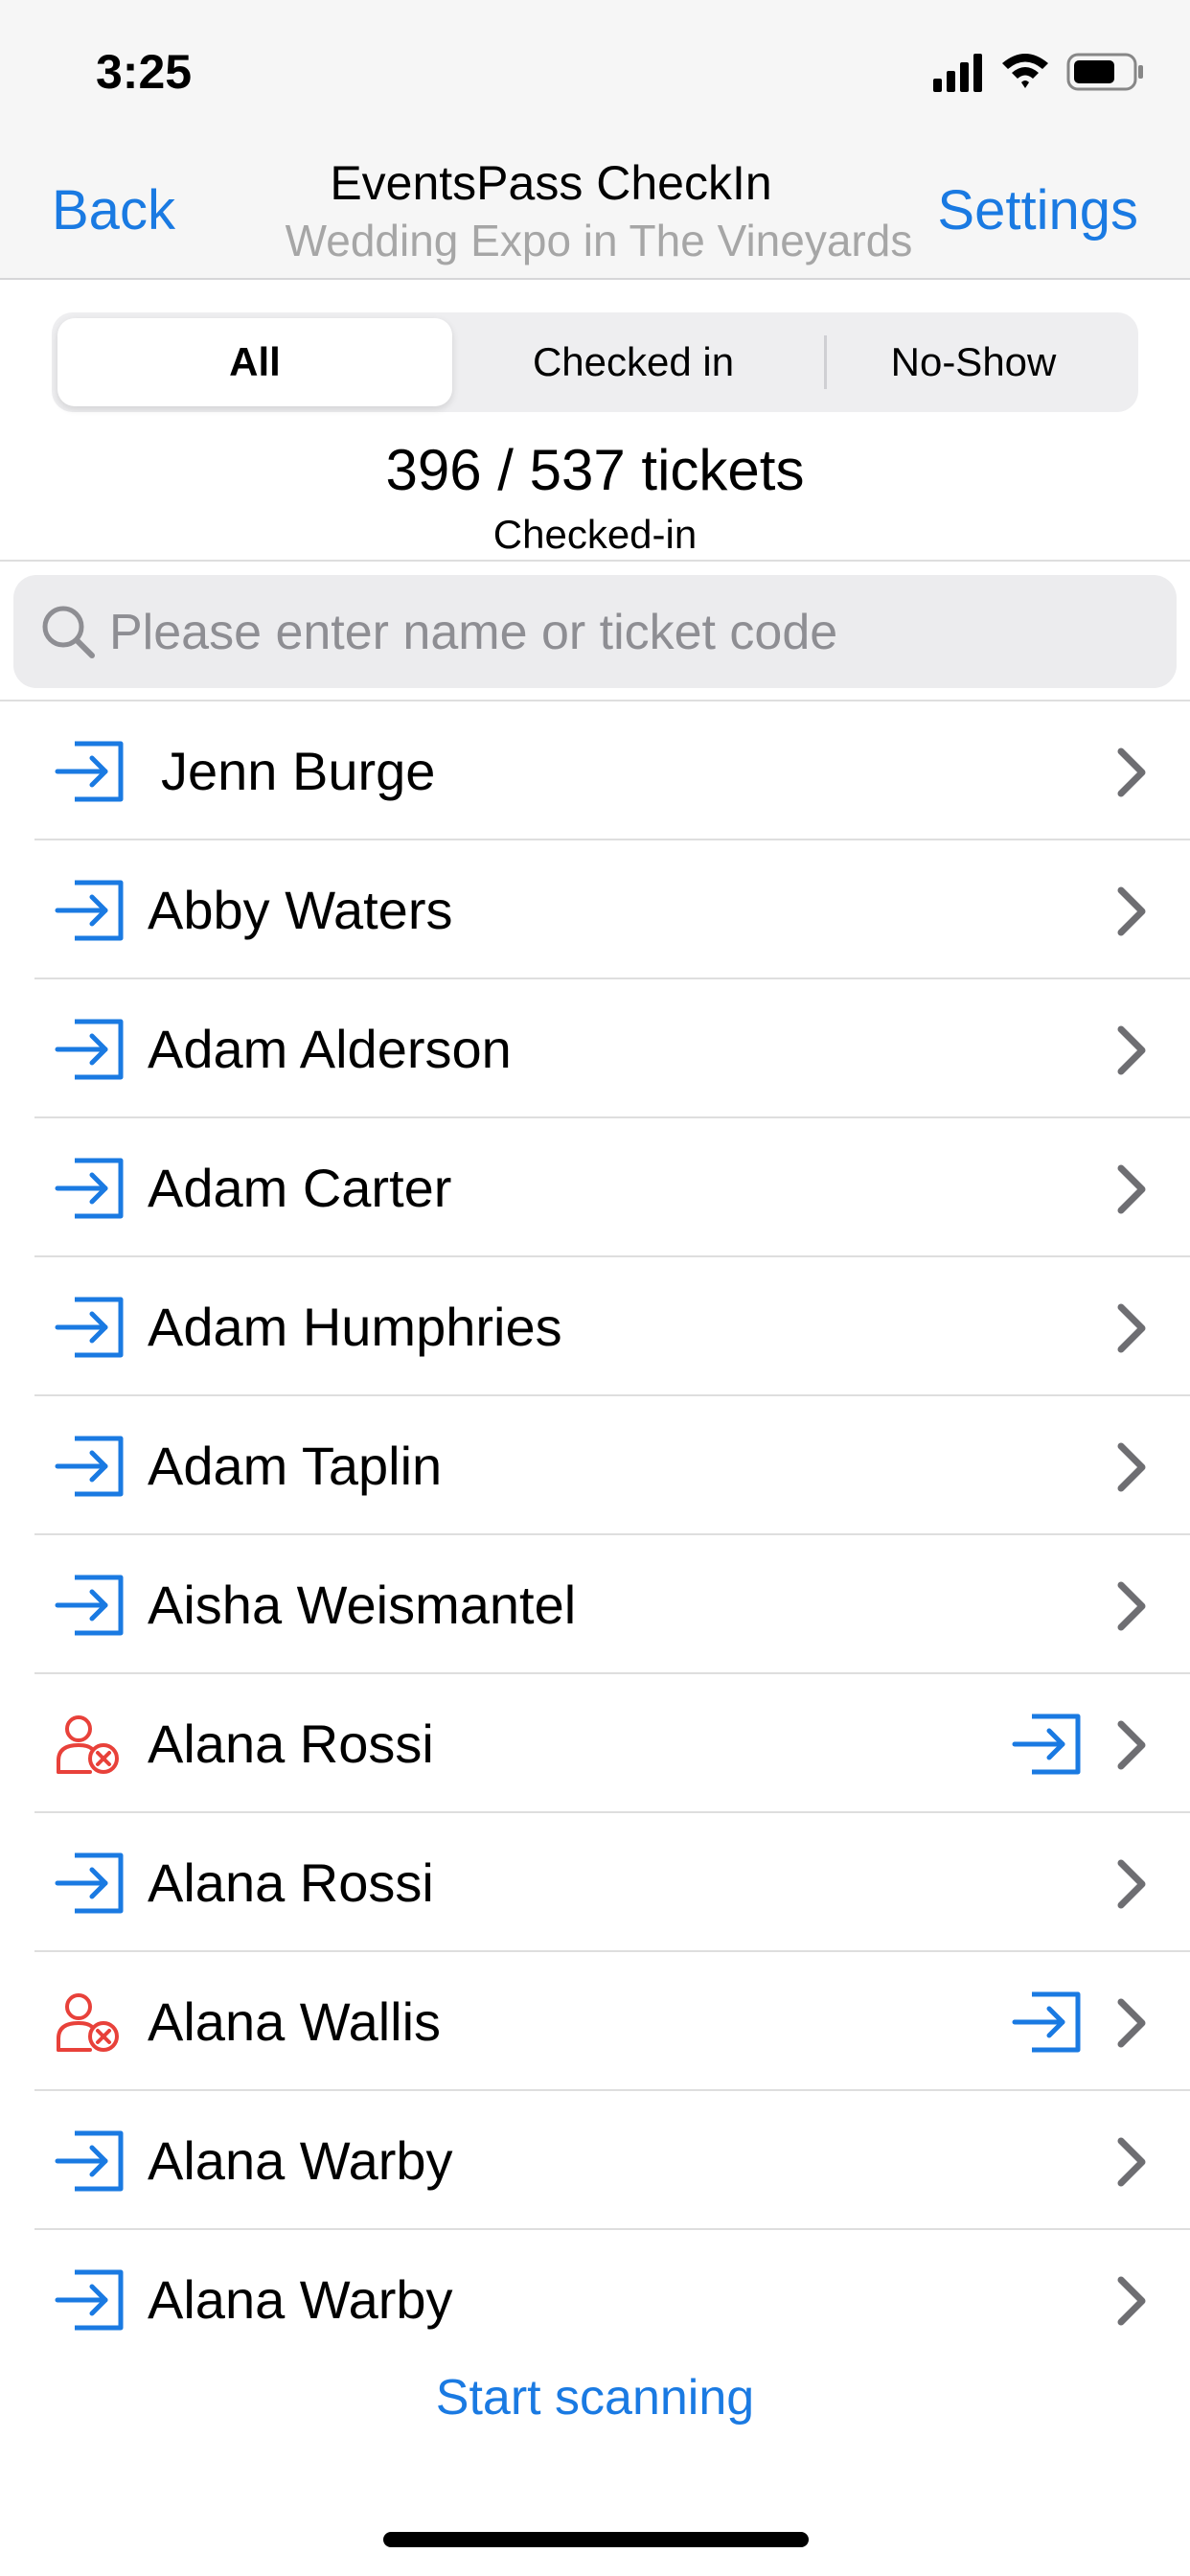 This screenshot has height=2576, width=1190. What do you see at coordinates (595, 1326) in the screenshot?
I see `attendee-row: Adam Humphries` at bounding box center [595, 1326].